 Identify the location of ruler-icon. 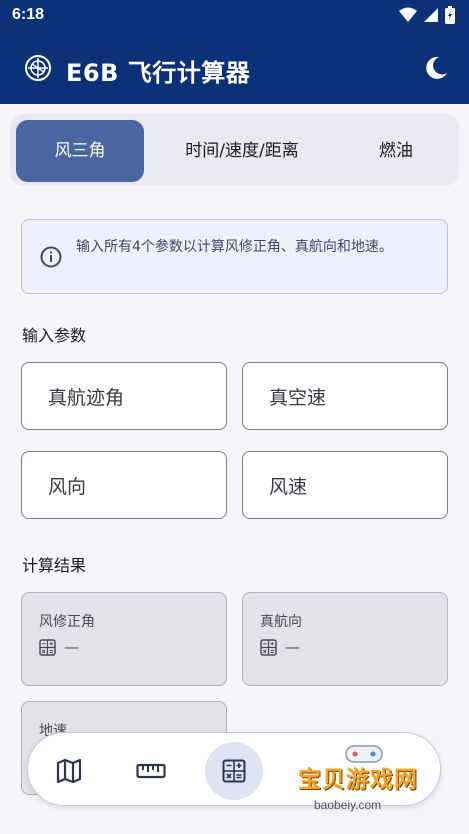
(151, 771).